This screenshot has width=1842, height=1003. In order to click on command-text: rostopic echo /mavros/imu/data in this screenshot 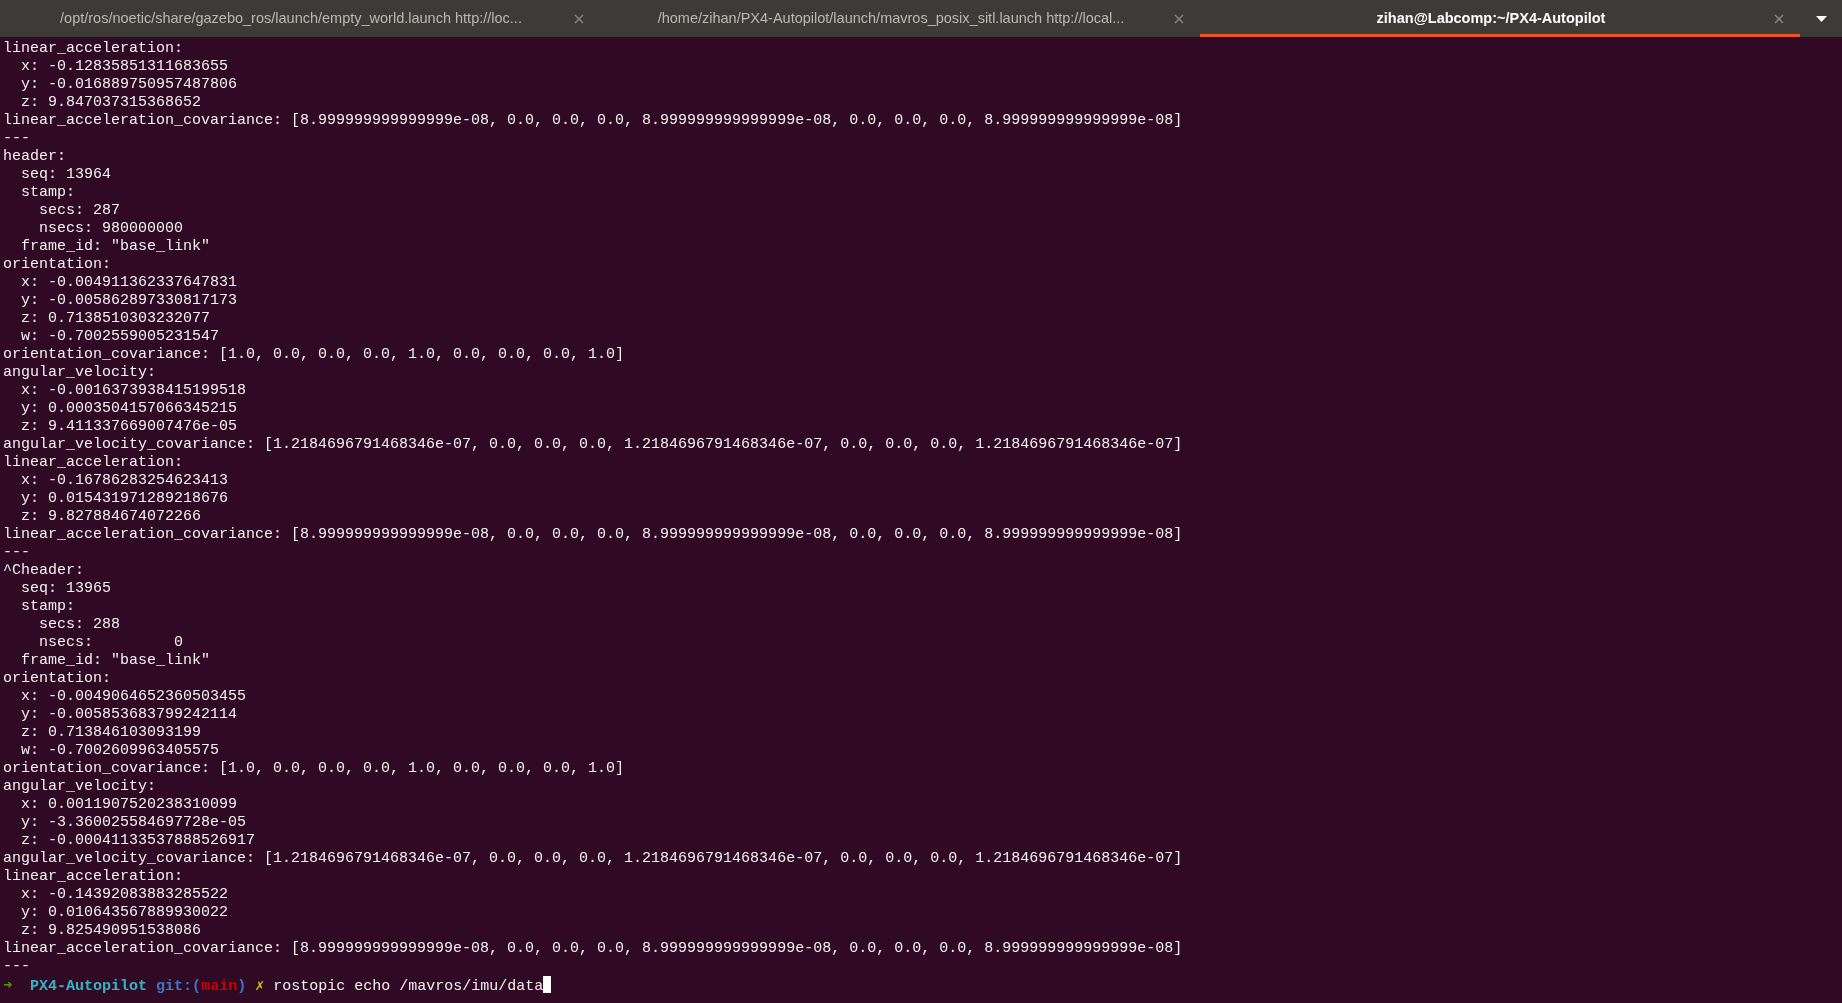, I will do `click(408, 986)`.